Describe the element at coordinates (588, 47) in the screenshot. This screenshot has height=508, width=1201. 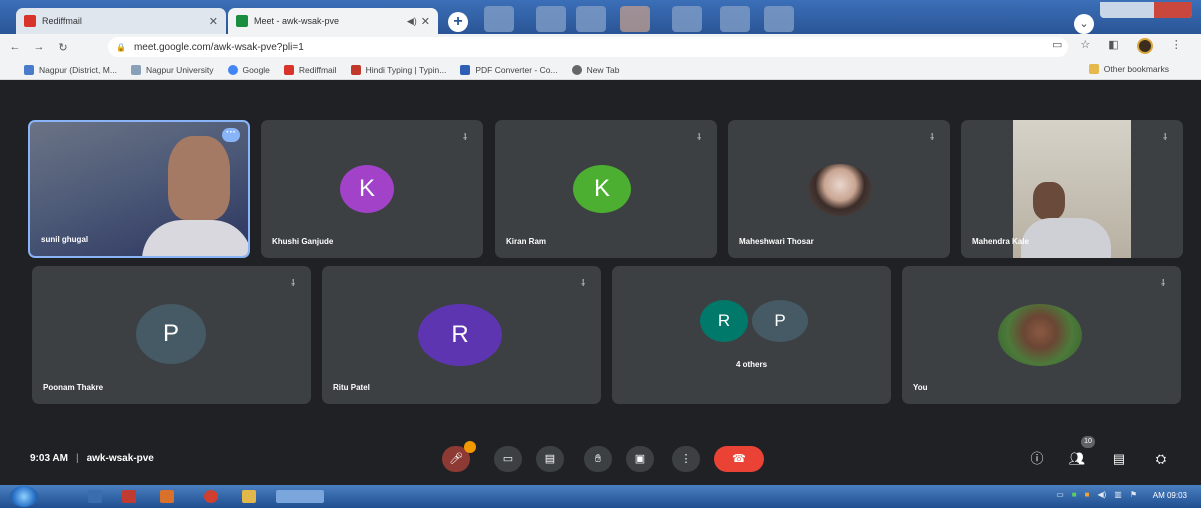
I see `address-bar: 🔒 meet.google.com/awk-wsak-pve?pli=1` at that location.